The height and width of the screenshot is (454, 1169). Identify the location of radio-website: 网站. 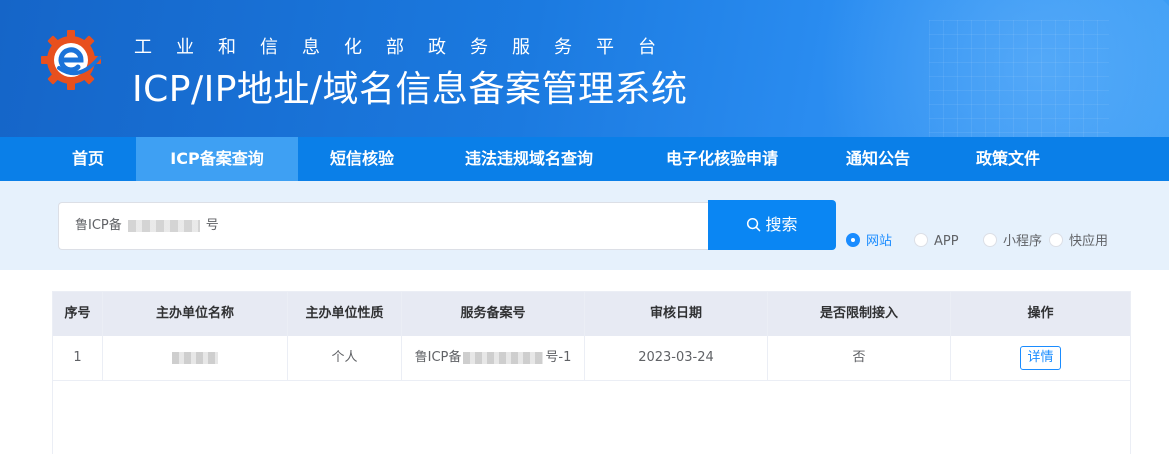
(869, 242).